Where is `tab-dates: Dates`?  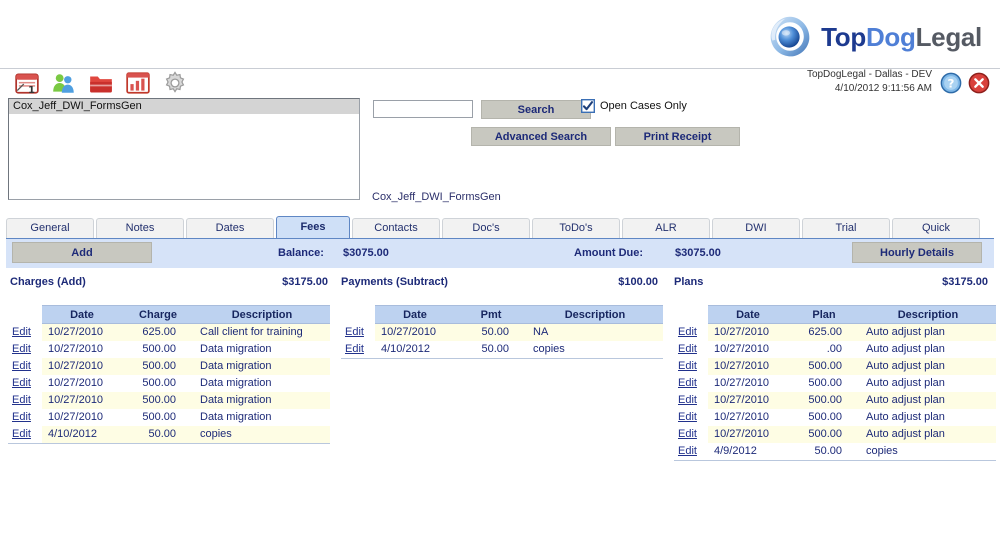
tab-dates: Dates is located at coordinates (230, 228).